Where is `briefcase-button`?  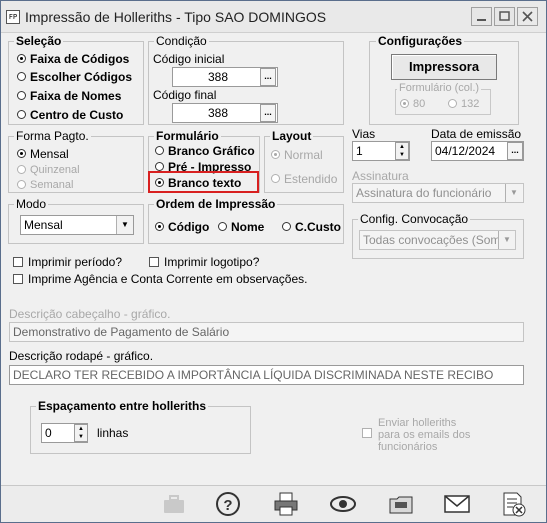
briefcase-button is located at coordinates (174, 504).